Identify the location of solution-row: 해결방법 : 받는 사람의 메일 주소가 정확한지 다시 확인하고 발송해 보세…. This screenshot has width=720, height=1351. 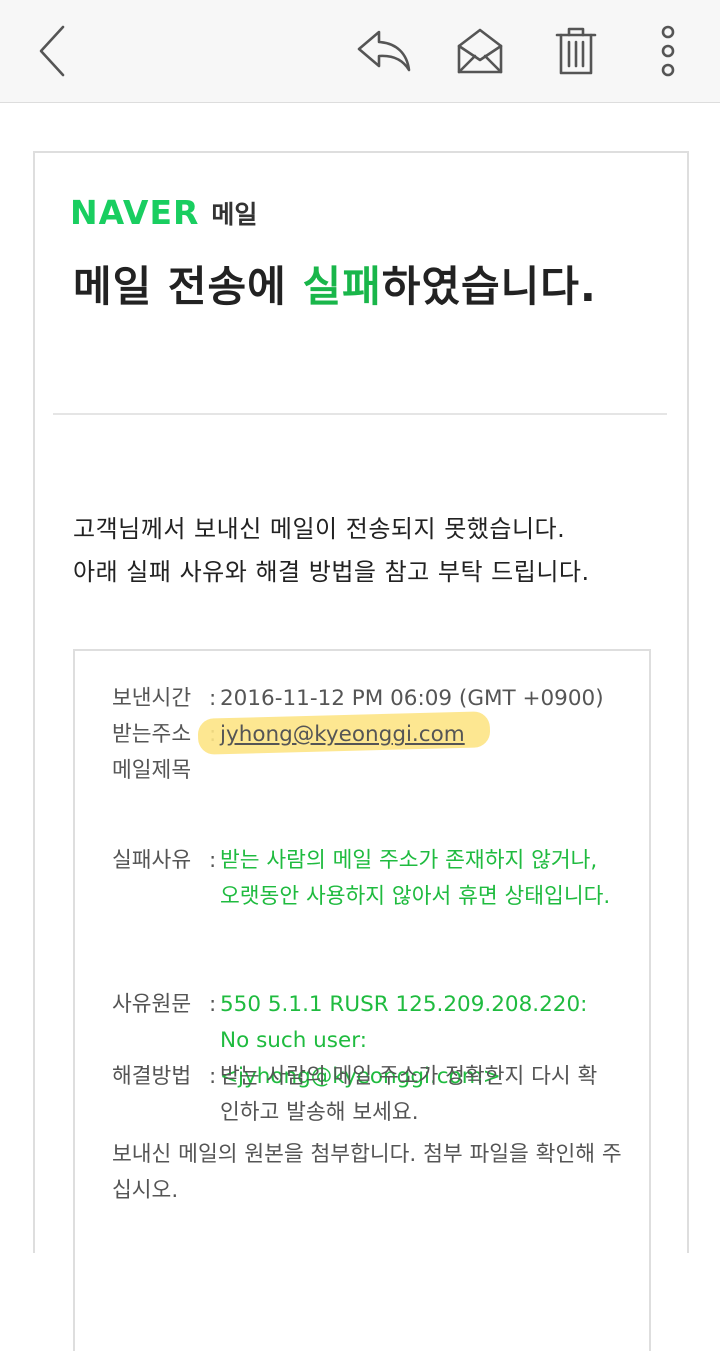
(363, 1095).